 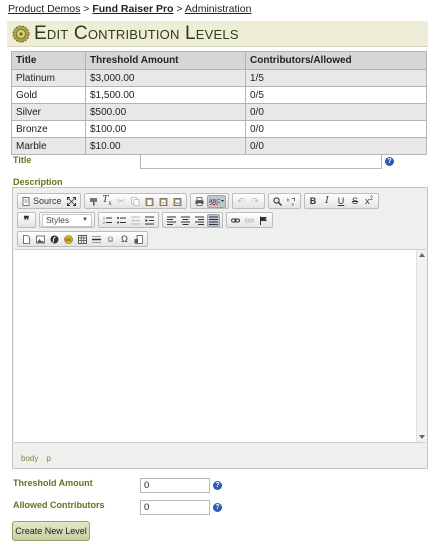 I want to click on toolbar-group-clipboard: Tx ✂ T W, so click(x=135, y=201).